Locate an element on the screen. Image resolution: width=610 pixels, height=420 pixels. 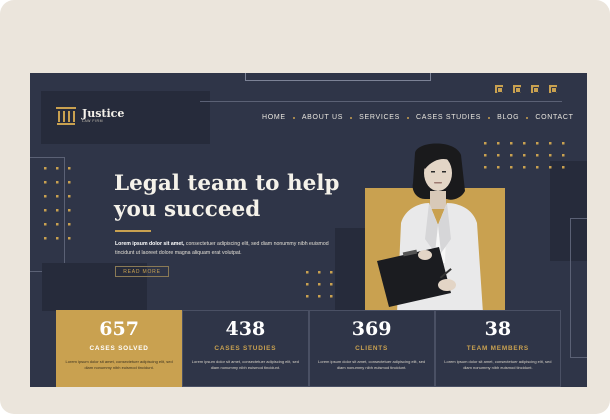
stat-label: CASES SOLVED is located at coordinates (119, 348).